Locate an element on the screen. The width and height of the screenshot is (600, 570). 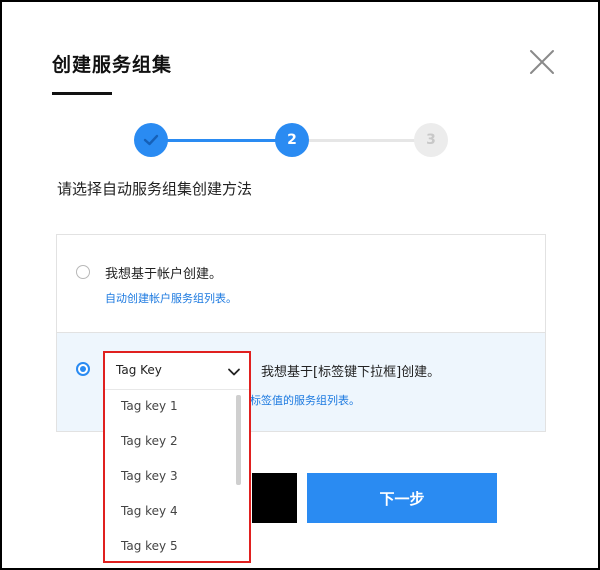
title-underline is located at coordinates (82, 93).